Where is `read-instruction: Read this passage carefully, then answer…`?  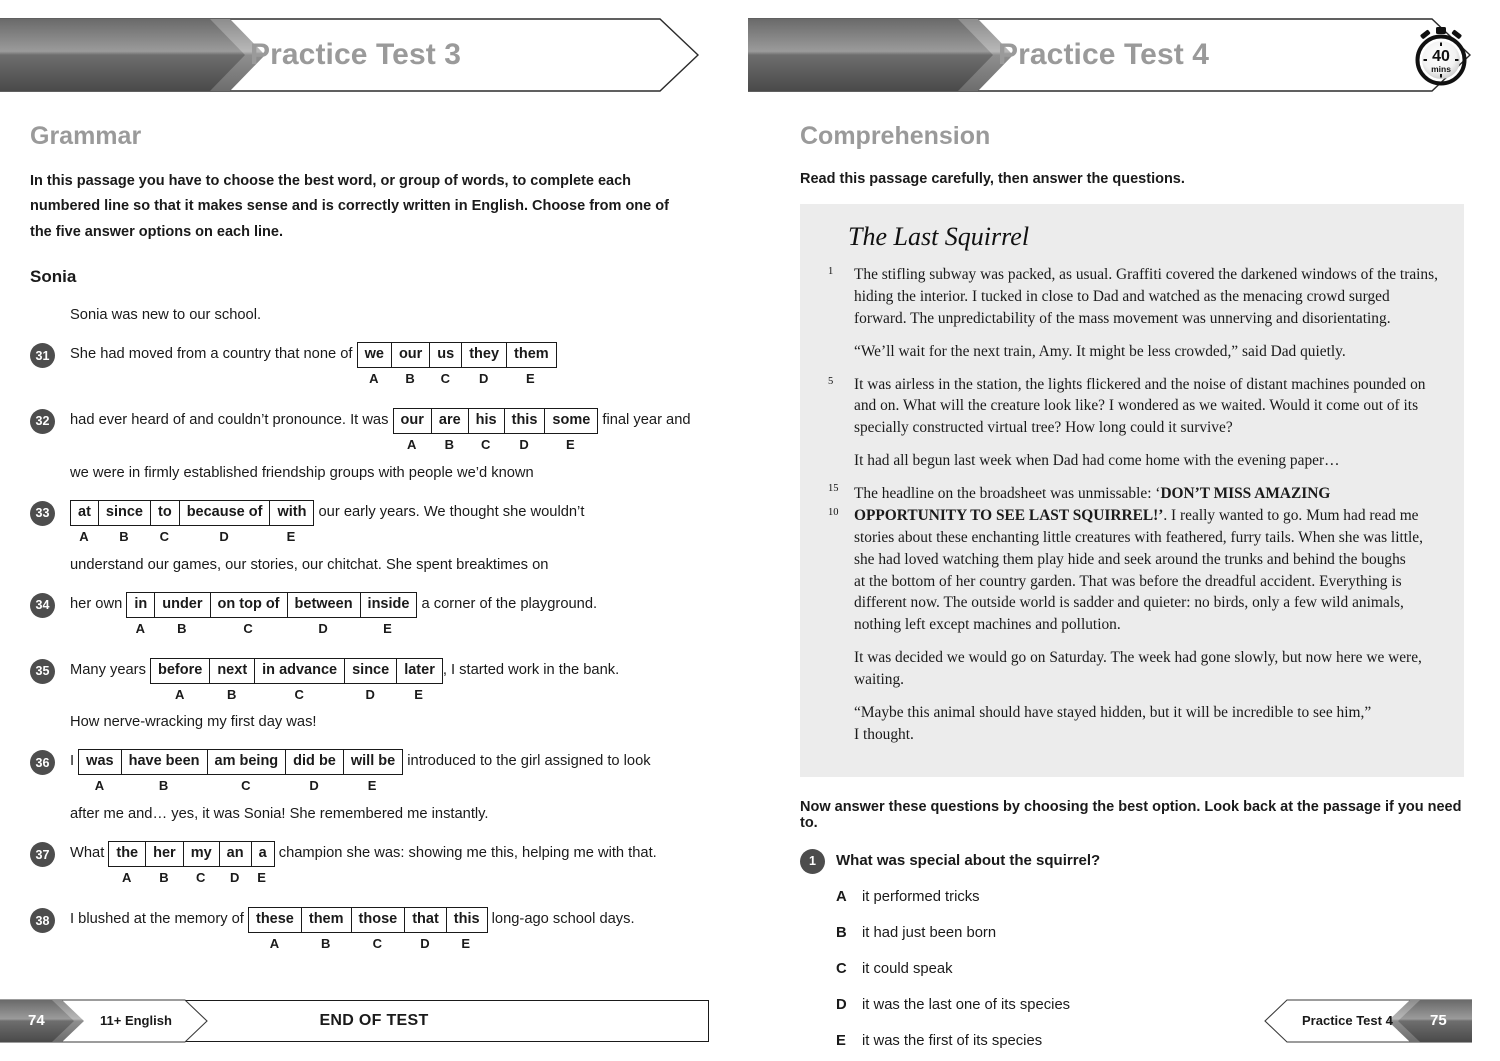 read-instruction: Read this passage carefully, then answer… is located at coordinates (992, 179).